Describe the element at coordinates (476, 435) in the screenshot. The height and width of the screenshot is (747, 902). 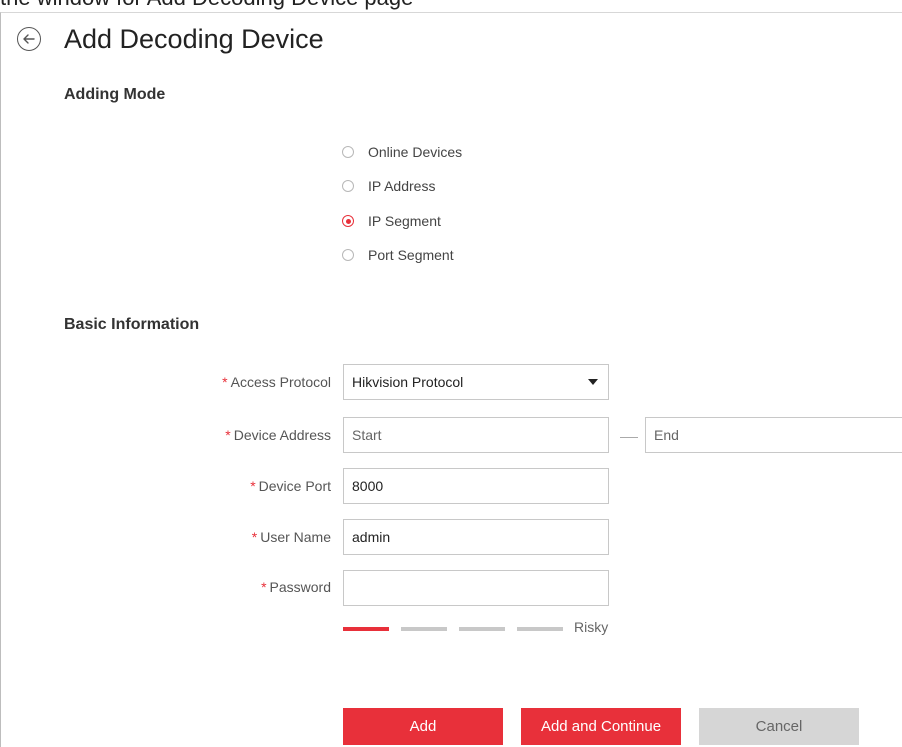
I see `device-address-start-input` at that location.